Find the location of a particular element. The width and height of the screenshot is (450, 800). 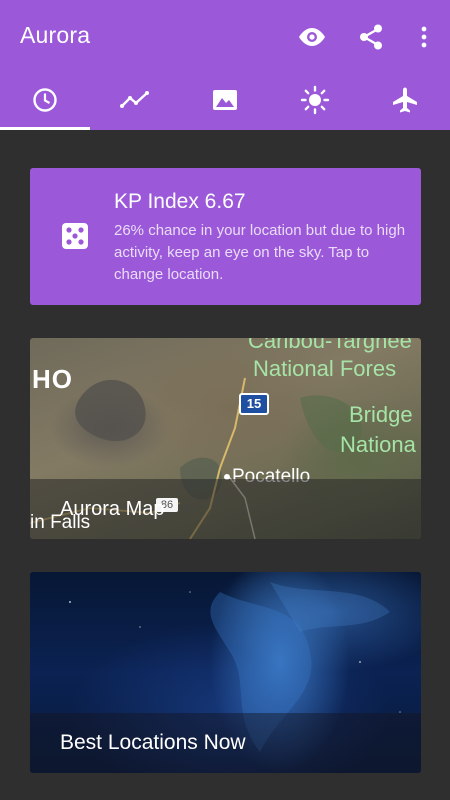

tab-bar is located at coordinates (225, 100).